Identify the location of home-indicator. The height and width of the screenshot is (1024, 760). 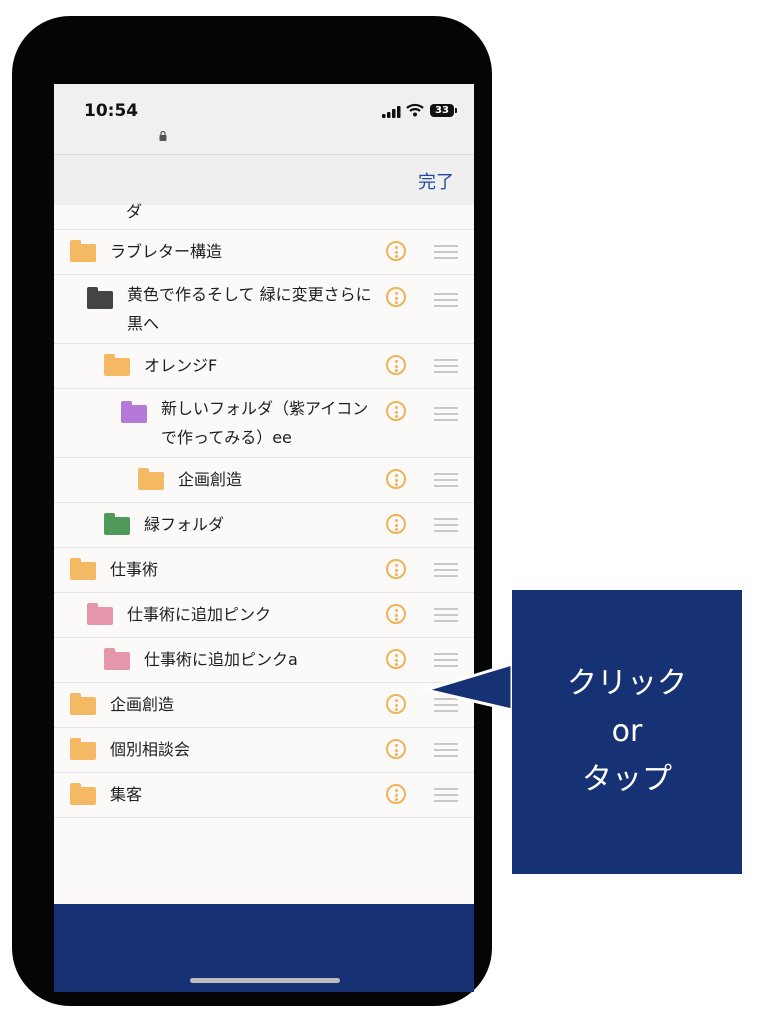
(265, 980).